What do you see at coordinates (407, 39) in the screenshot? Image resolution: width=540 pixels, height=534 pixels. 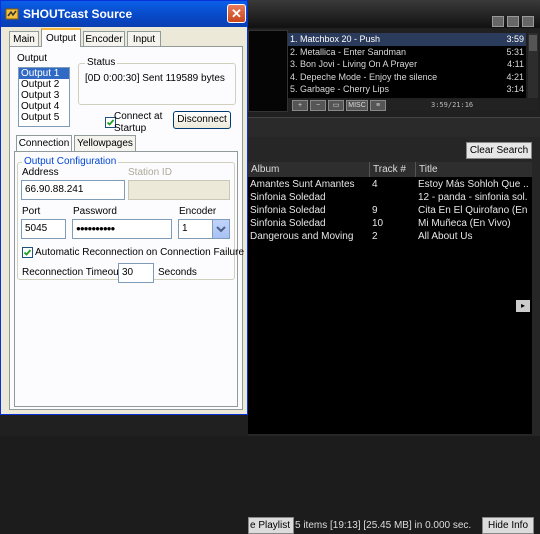 I see `playlist-item: 1. Matchbox 20 - Push 3:59` at bounding box center [407, 39].